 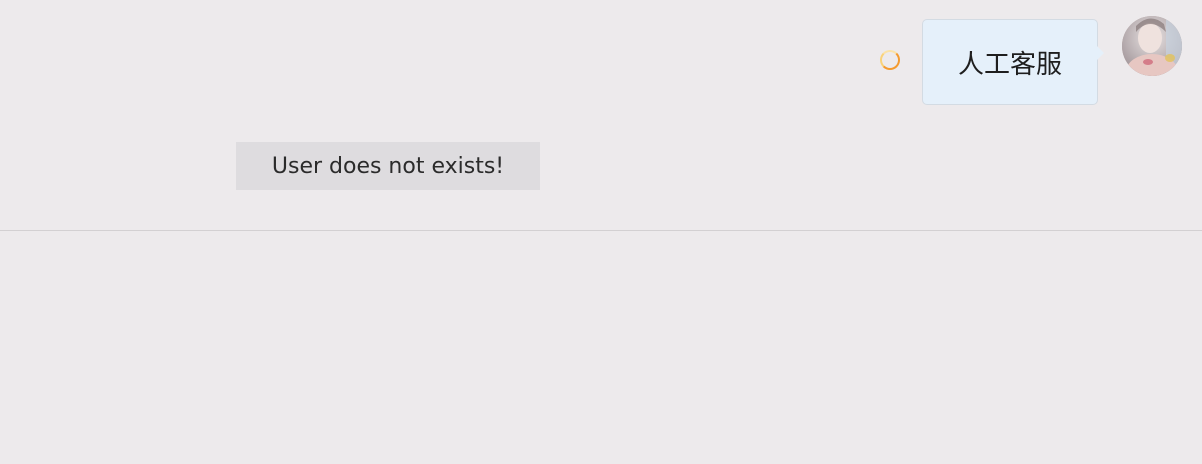 What do you see at coordinates (1100, 53) in the screenshot?
I see `bubble-tail` at bounding box center [1100, 53].